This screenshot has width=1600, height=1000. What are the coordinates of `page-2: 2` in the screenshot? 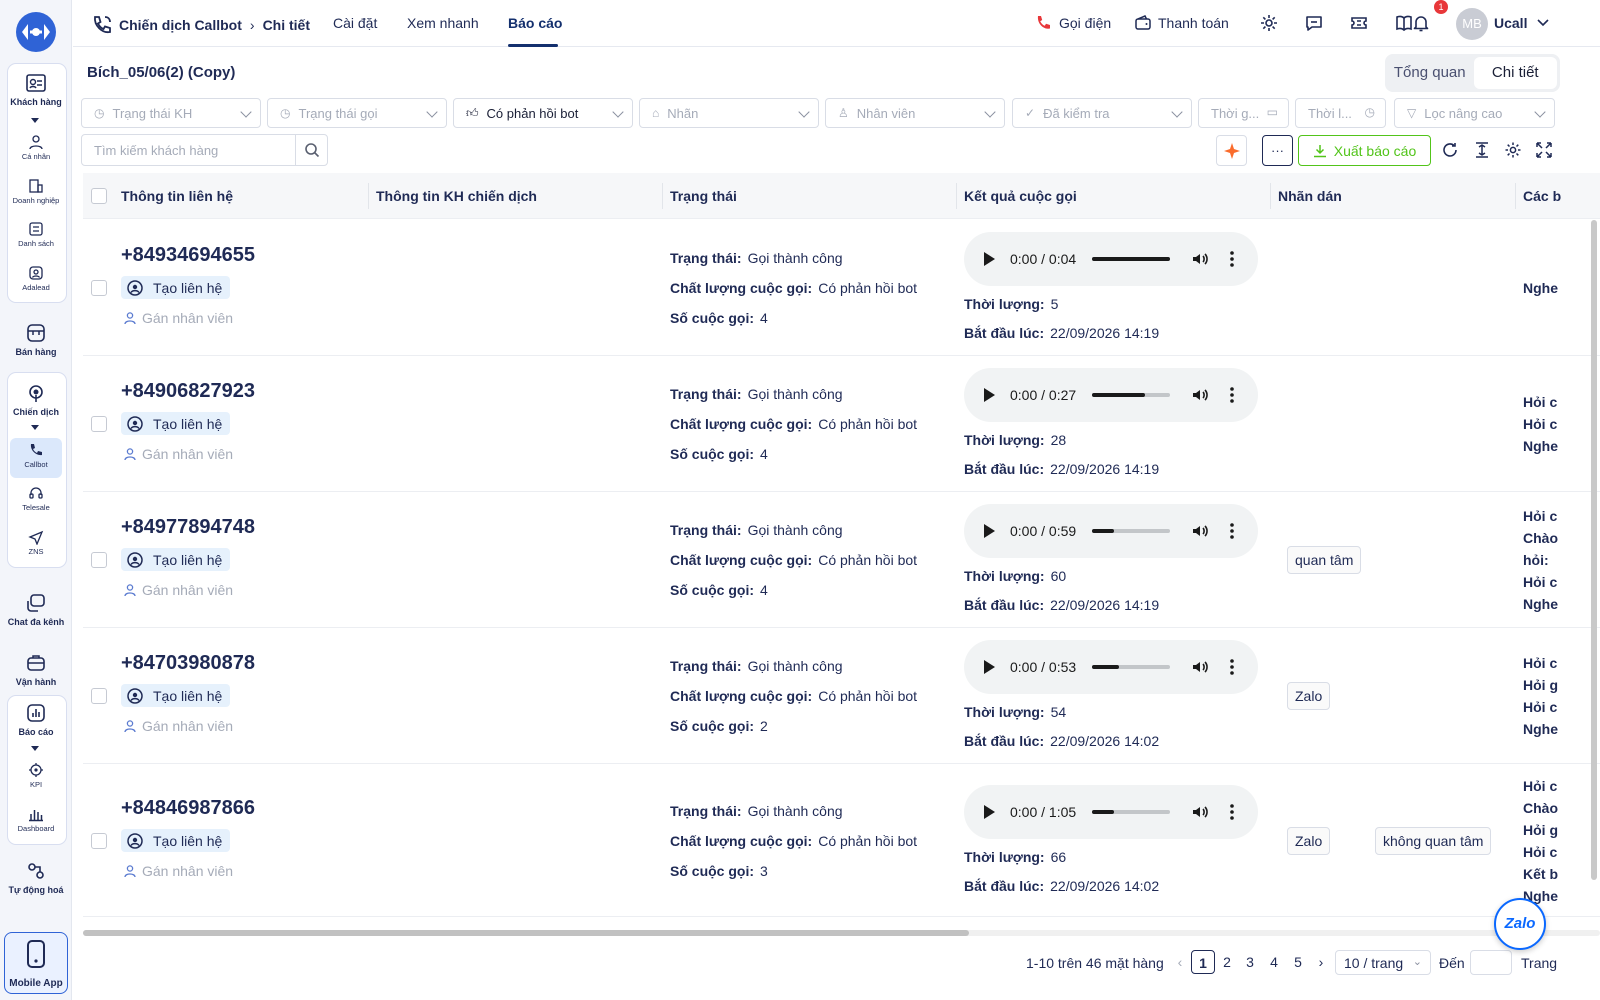 It's located at (1227, 962).